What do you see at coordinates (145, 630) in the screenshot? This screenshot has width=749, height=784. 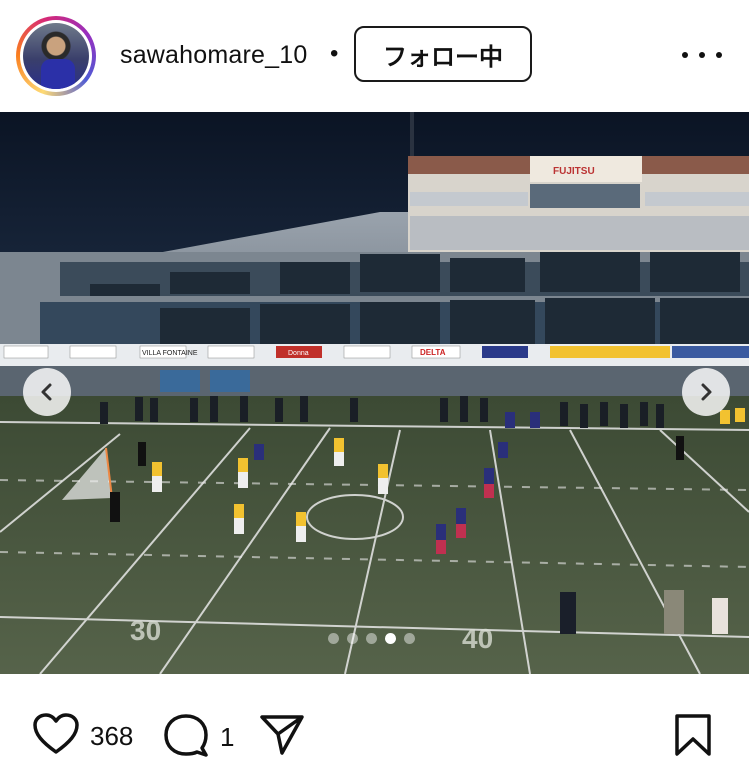 I see `field-number: 30` at bounding box center [145, 630].